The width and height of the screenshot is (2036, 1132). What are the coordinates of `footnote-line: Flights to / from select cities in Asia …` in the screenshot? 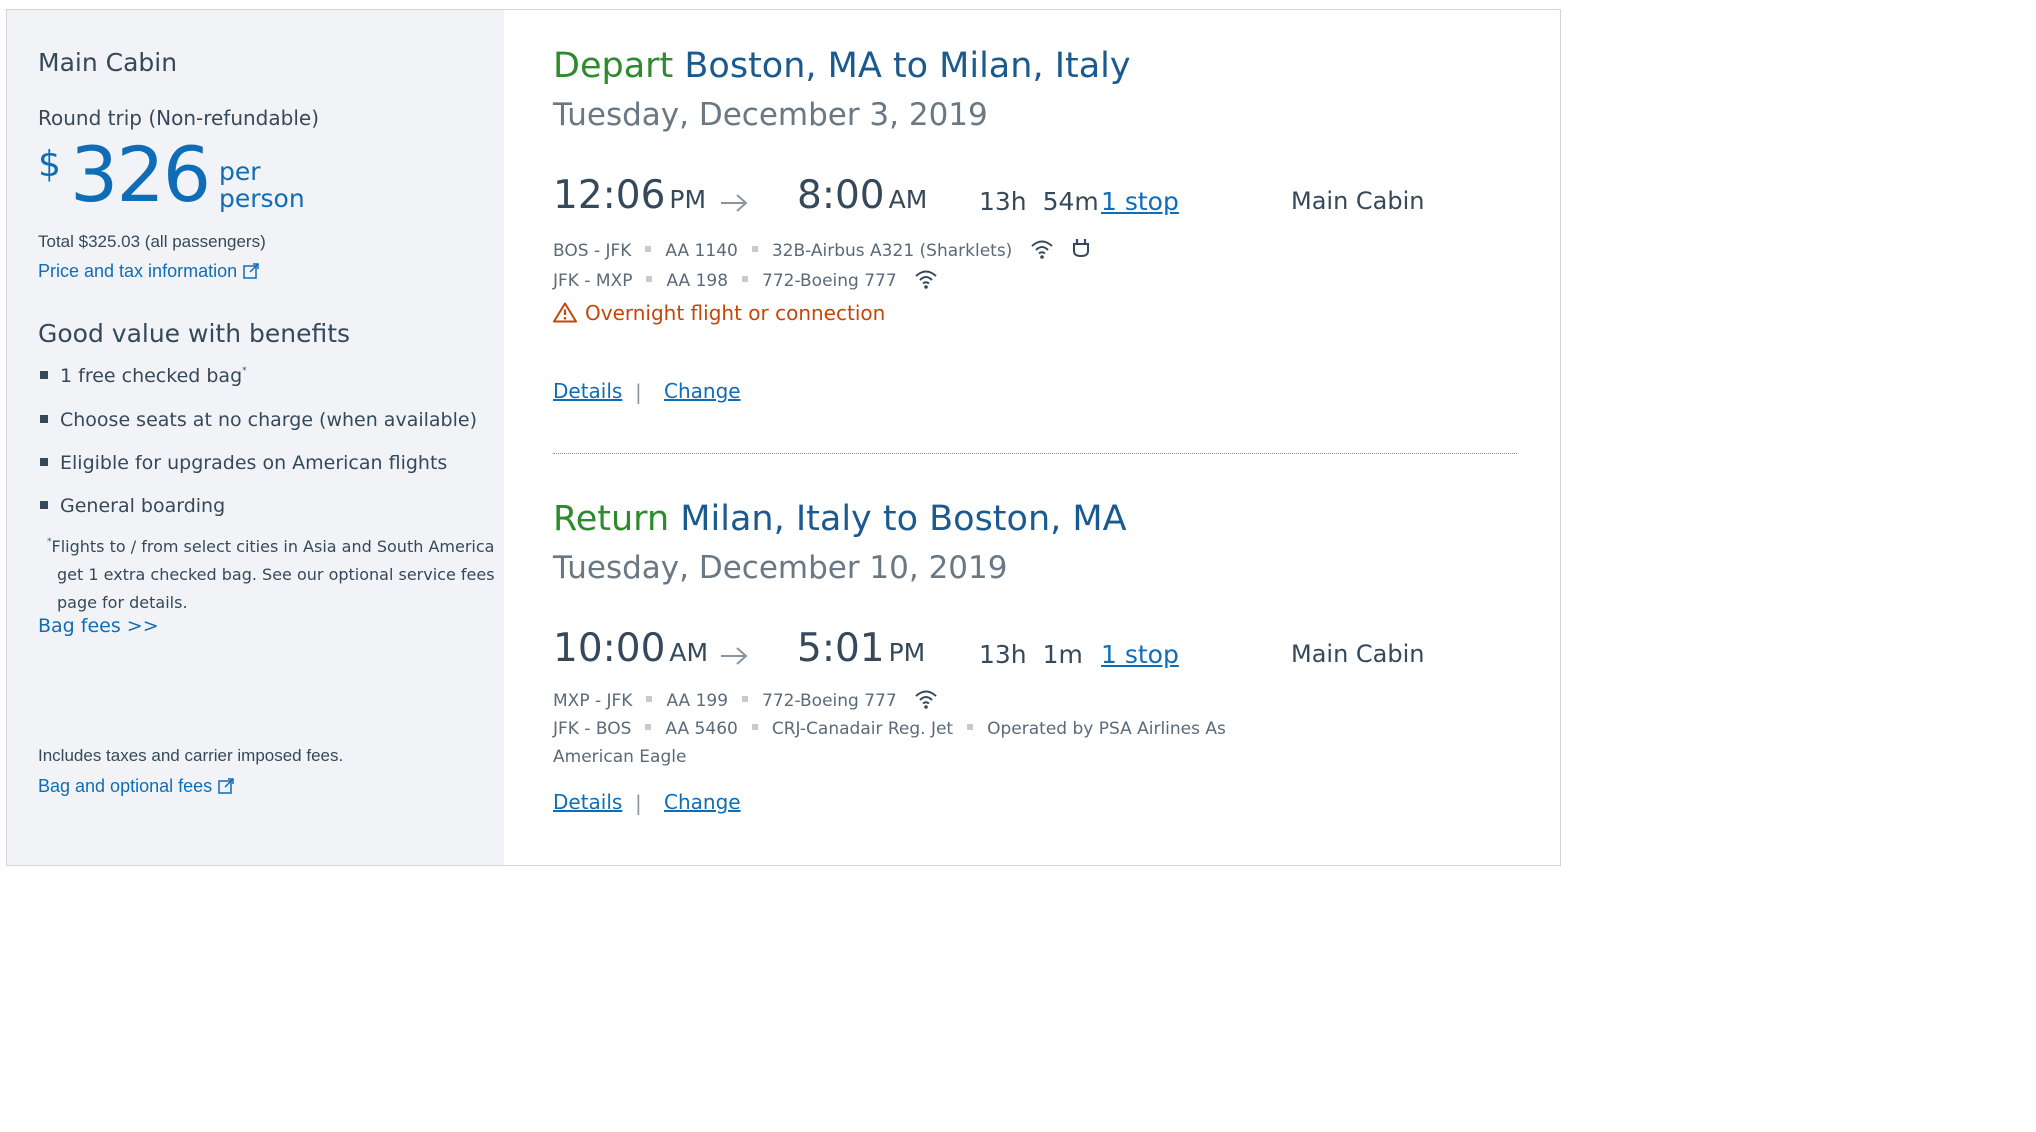 It's located at (273, 546).